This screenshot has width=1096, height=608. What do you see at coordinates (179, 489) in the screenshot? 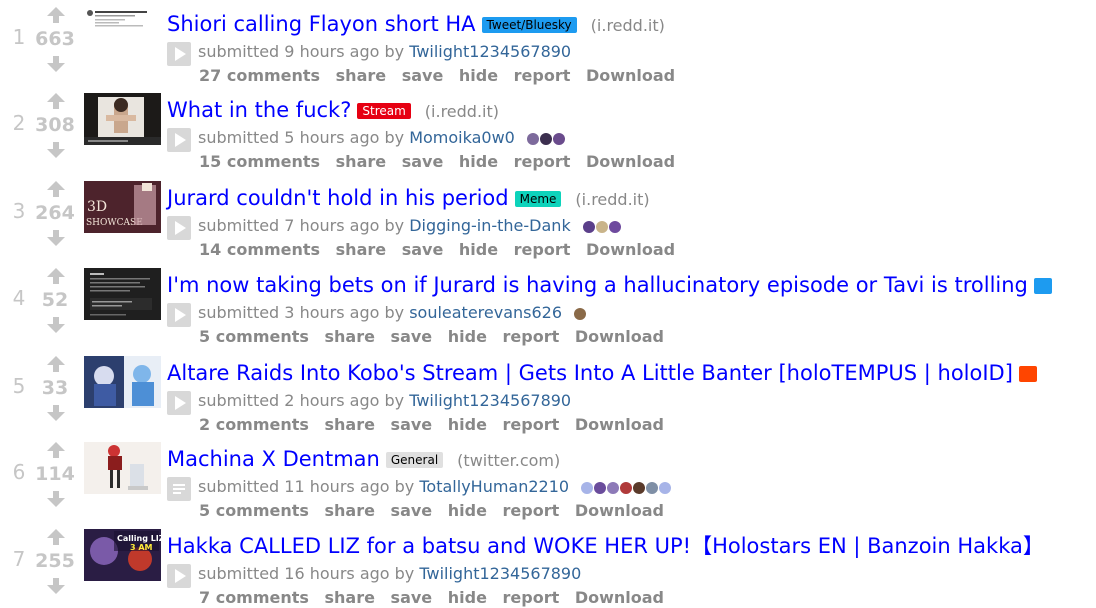
I see `expand-text-button` at bounding box center [179, 489].